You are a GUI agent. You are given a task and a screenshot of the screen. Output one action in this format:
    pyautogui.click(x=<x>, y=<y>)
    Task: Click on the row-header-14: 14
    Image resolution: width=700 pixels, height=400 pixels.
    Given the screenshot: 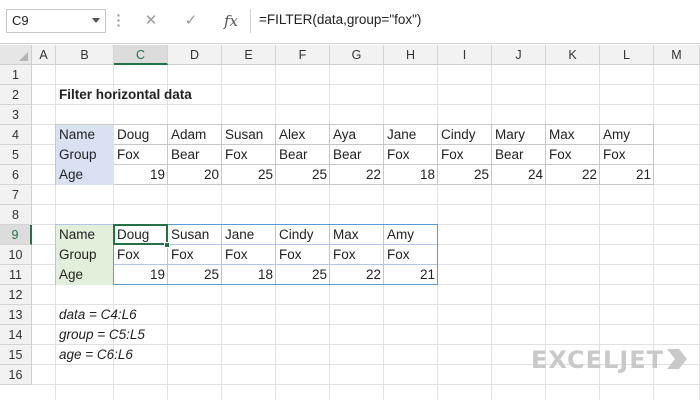 What is the action you would take?
    pyautogui.click(x=16, y=335)
    